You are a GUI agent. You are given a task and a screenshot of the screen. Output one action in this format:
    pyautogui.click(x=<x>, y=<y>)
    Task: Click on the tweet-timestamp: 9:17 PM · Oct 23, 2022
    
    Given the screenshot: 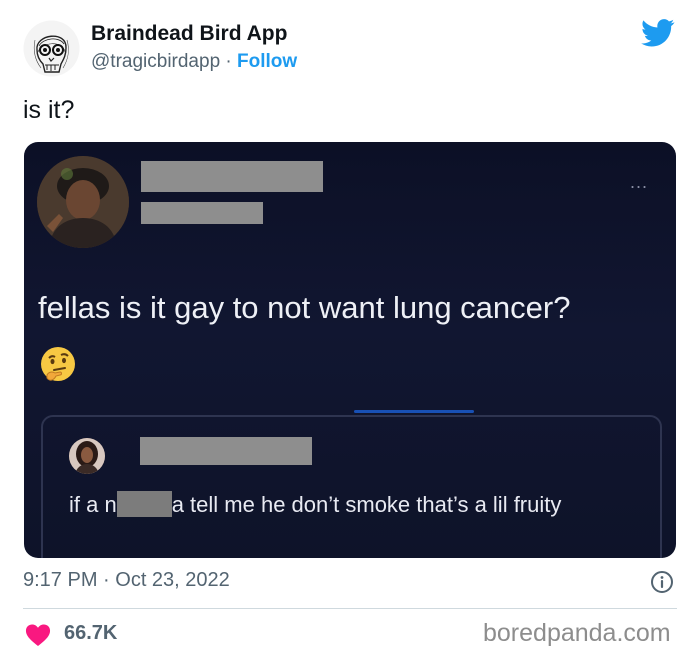 What is the action you would take?
    pyautogui.click(x=126, y=580)
    